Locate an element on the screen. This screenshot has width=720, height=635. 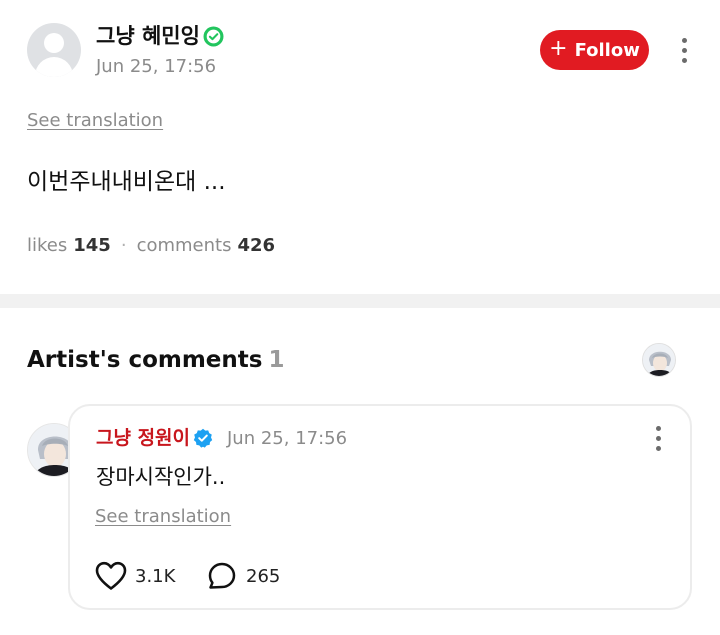
artist-photo-icon is located at coordinates (659, 360).